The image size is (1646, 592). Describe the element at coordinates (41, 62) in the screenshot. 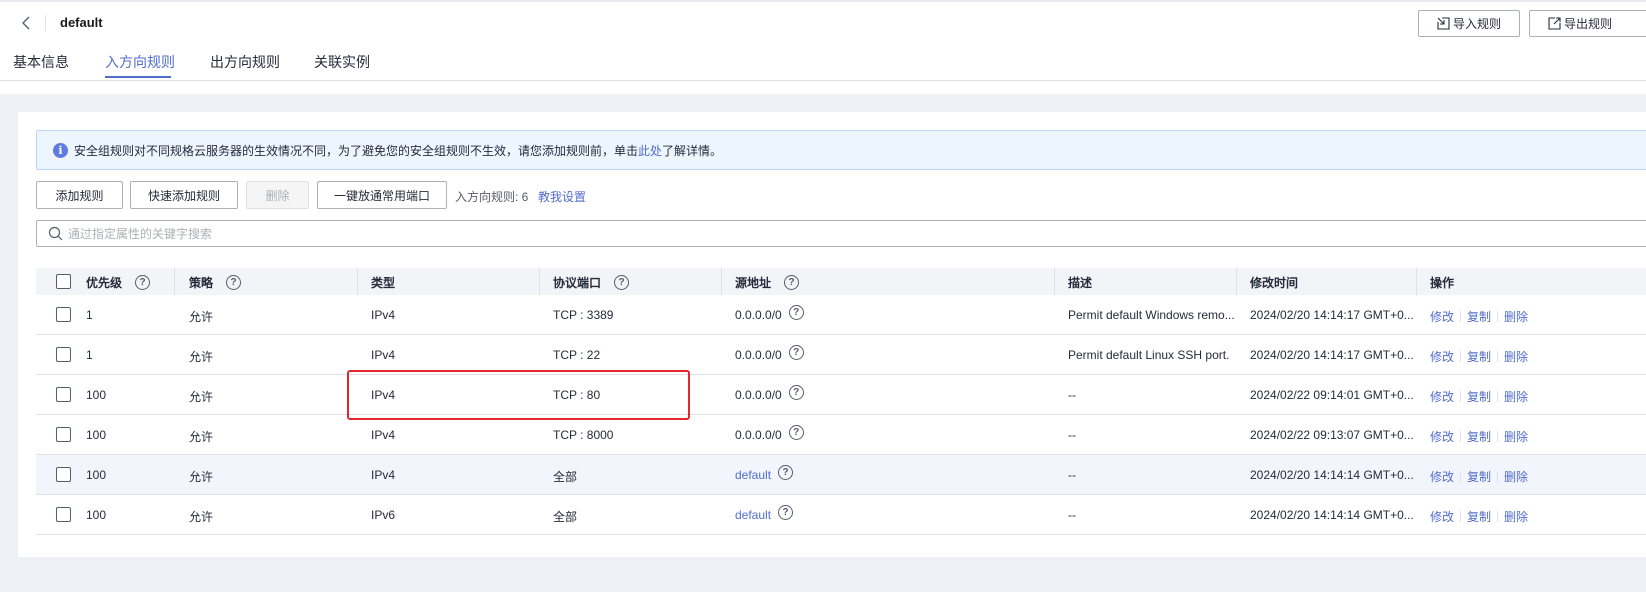

I see `tab-basic-info: 基本信息` at that location.